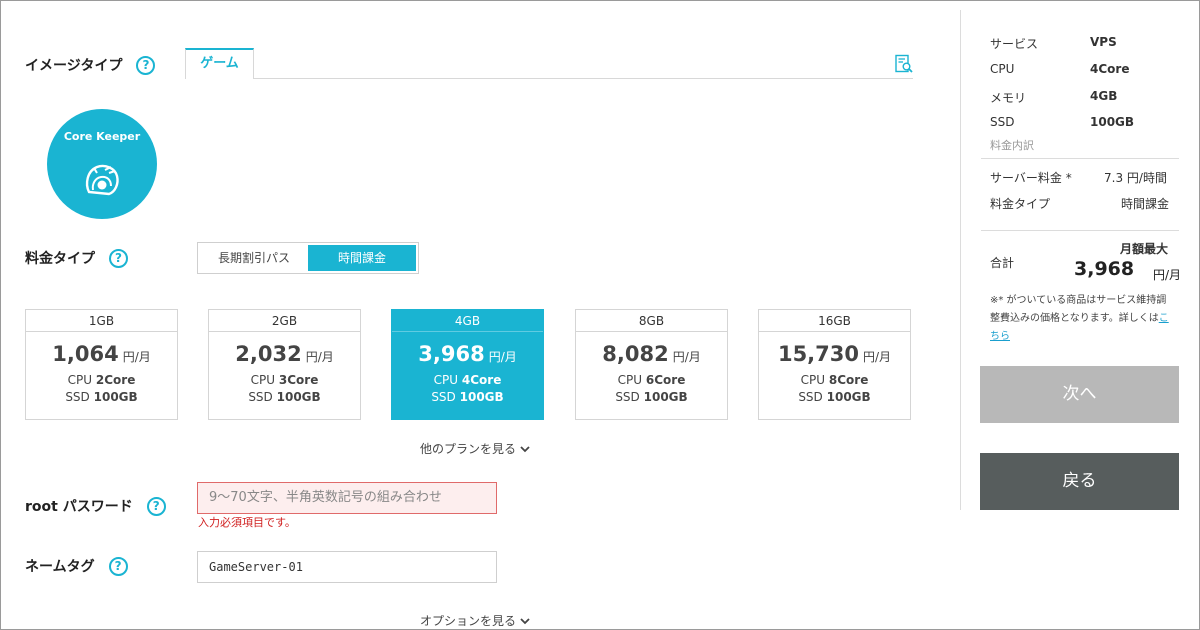  I want to click on summary-memory-value: 4GB, so click(1104, 96).